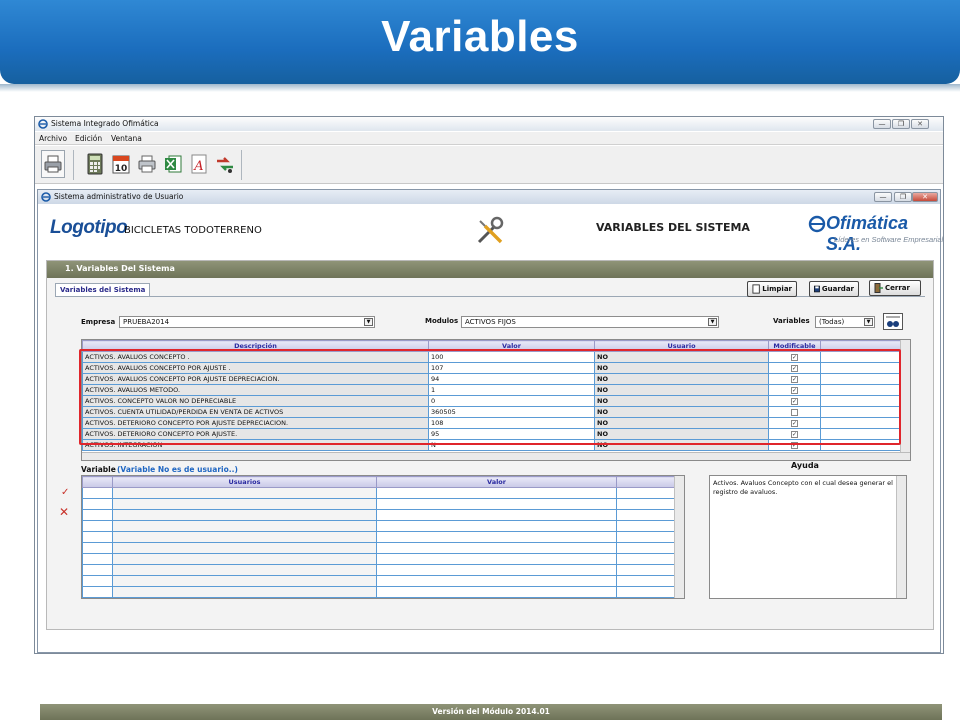 This screenshot has height=720, width=960. I want to click on clear-button: Limpiar, so click(772, 289).